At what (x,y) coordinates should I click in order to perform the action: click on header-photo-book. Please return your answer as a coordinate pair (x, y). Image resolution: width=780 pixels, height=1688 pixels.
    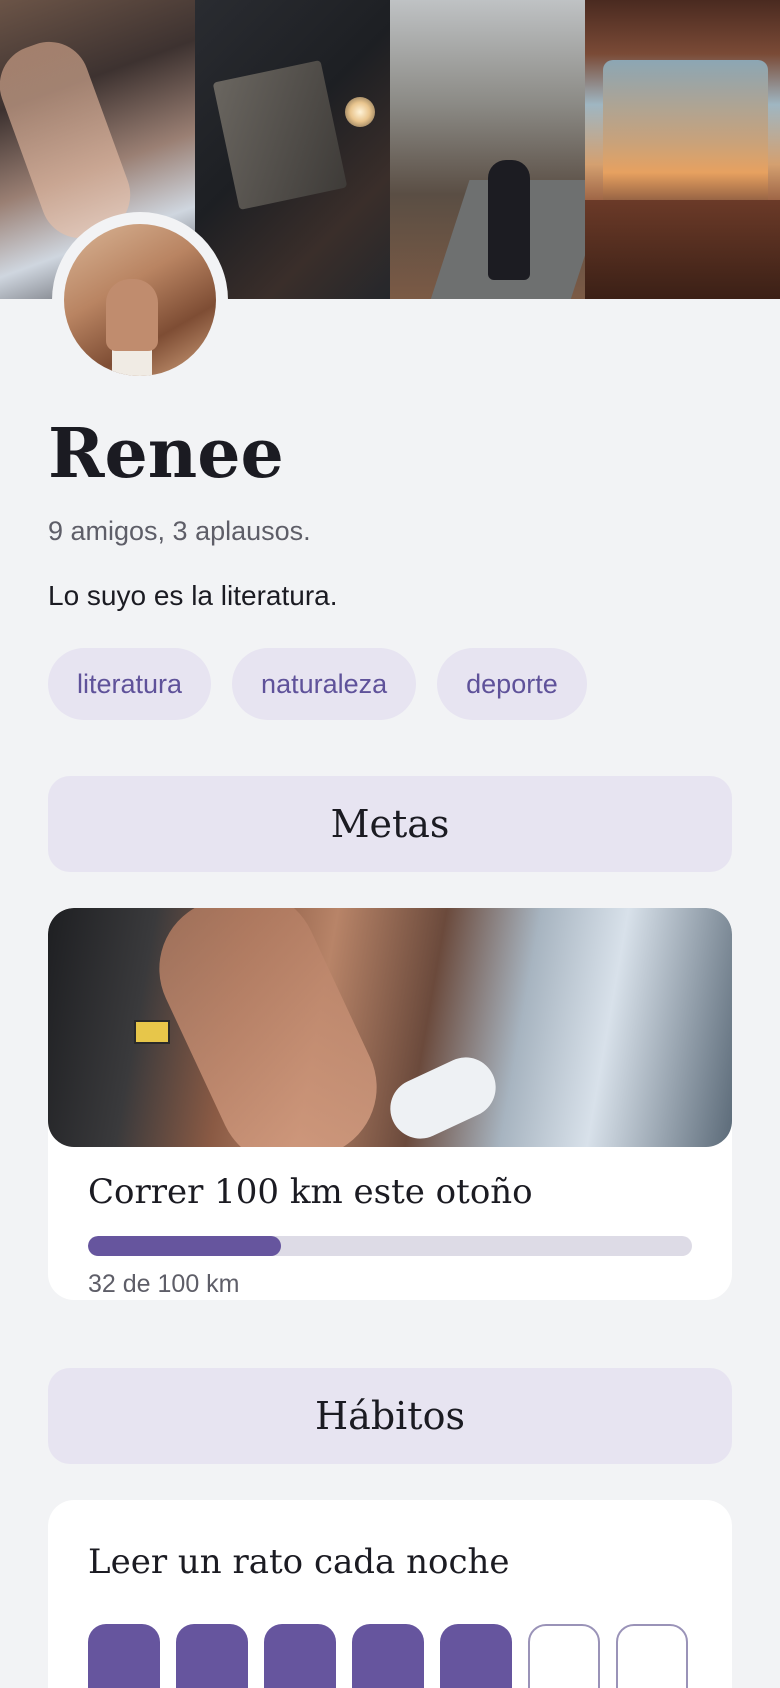
    Looking at the image, I should click on (292, 149).